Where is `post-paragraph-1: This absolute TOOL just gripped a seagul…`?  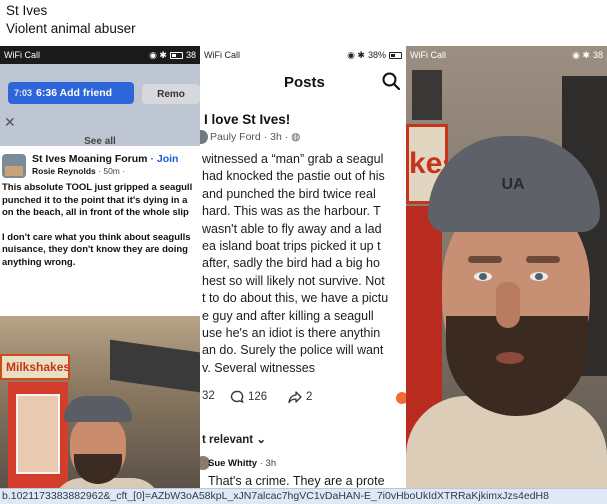
post-paragraph-1: This absolute TOOL just gripped a seagul… is located at coordinates (101, 201).